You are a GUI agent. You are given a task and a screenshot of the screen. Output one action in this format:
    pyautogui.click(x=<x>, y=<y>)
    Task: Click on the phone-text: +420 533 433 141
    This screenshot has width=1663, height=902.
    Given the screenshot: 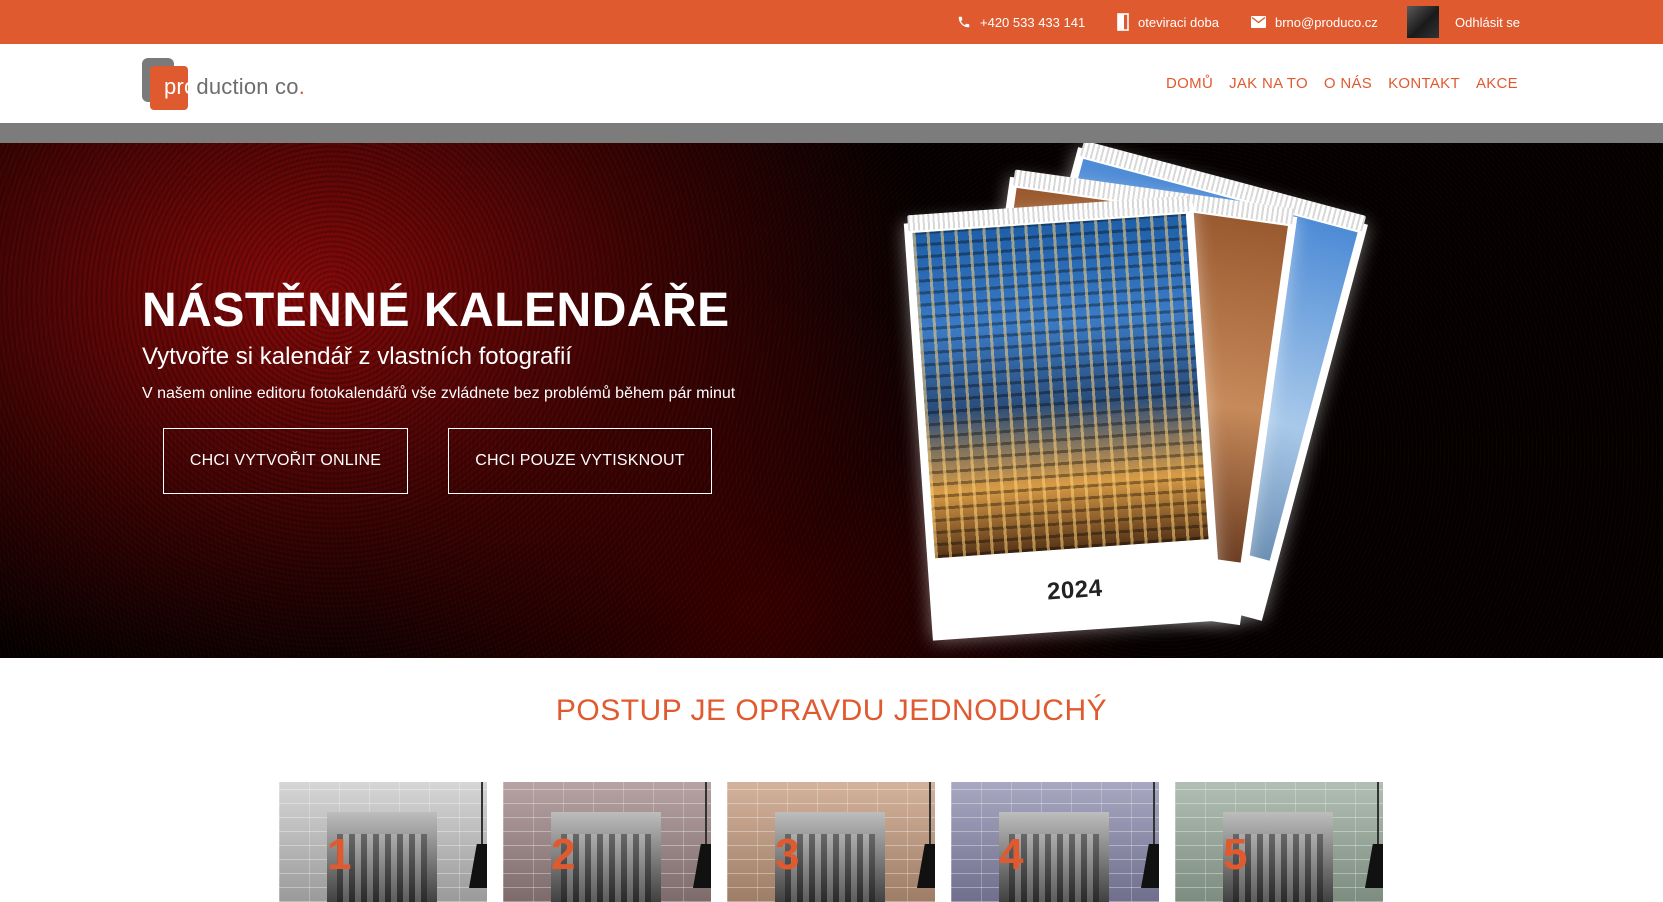 What is the action you would take?
    pyautogui.click(x=1033, y=22)
    